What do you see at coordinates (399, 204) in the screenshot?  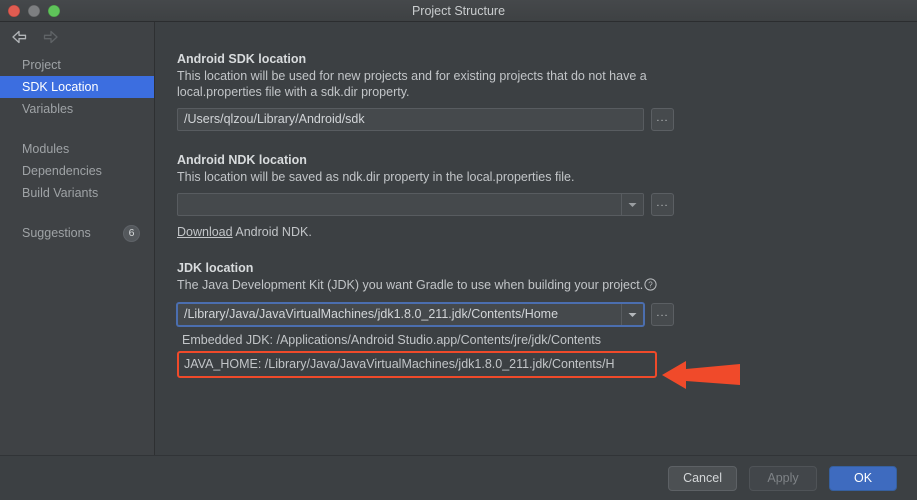 I see `android-ndk-location-value` at bounding box center [399, 204].